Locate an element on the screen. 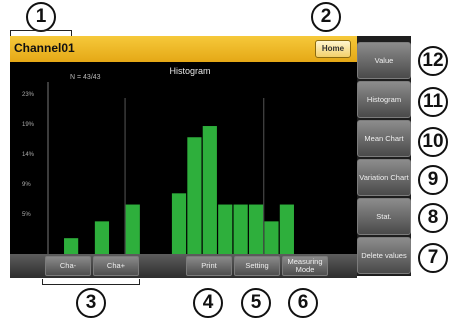 The width and height of the screenshot is (453, 320). y-tick-label: 5% is located at coordinates (26, 215).